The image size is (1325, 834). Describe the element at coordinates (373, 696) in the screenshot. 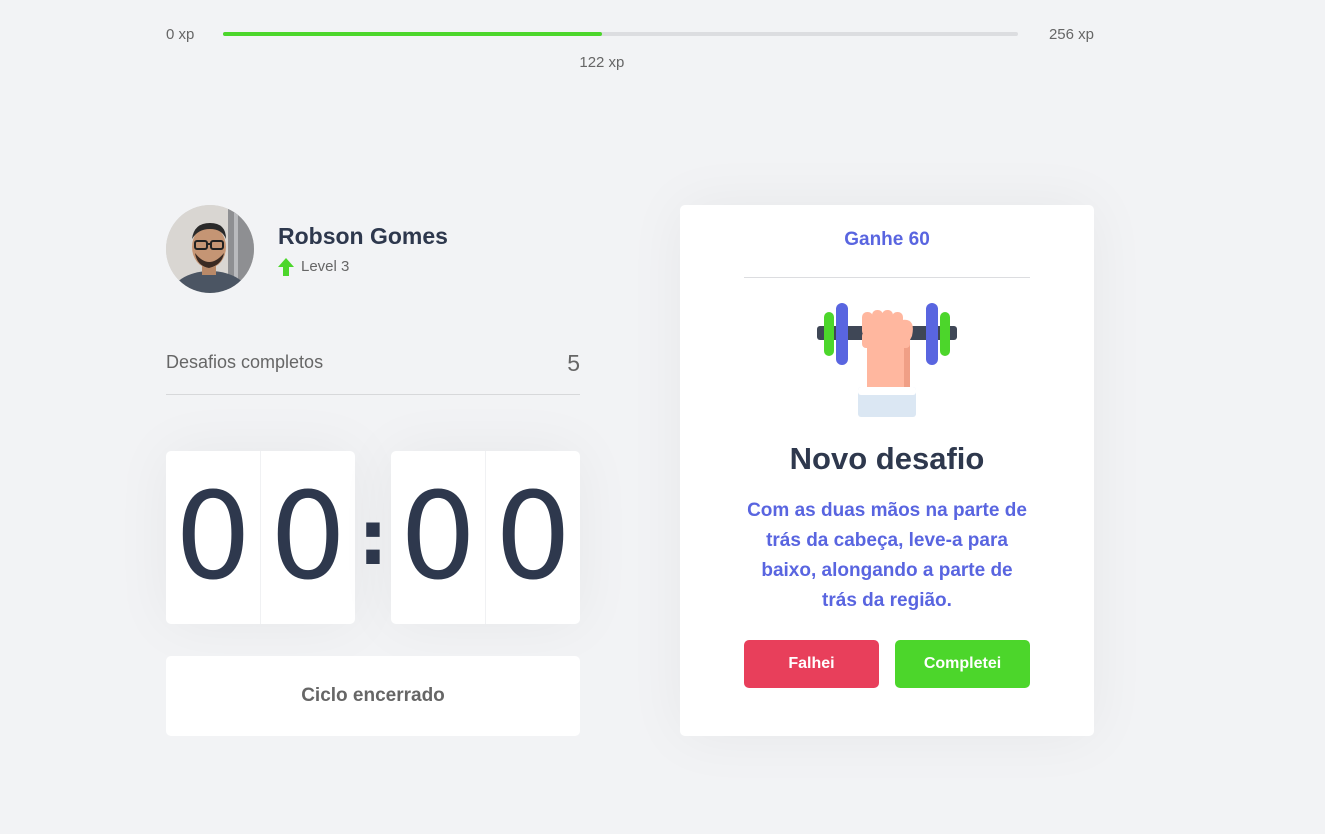

I see `cycle-finished-button: Ciclo encerrado` at that location.